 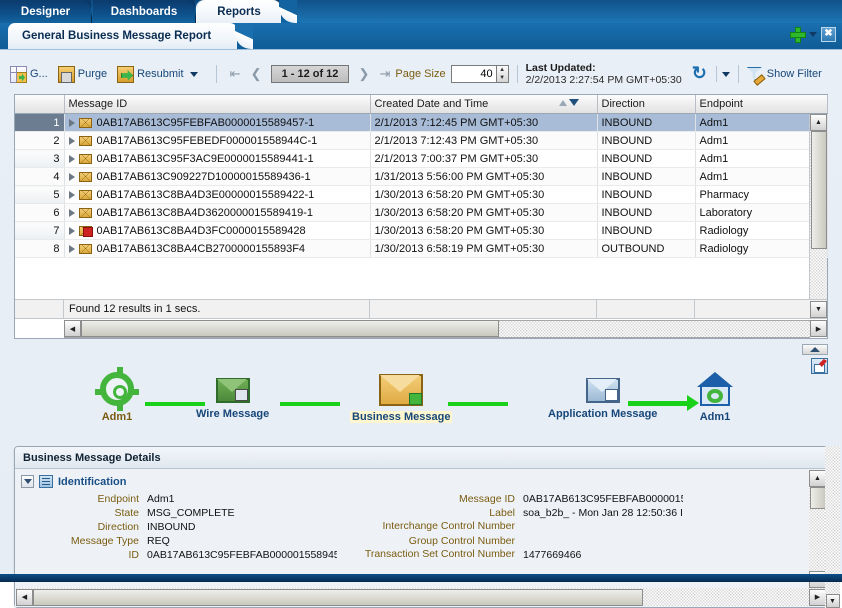 What do you see at coordinates (131, 36) in the screenshot?
I see `report-title-tab: General Business Message Report` at bounding box center [131, 36].